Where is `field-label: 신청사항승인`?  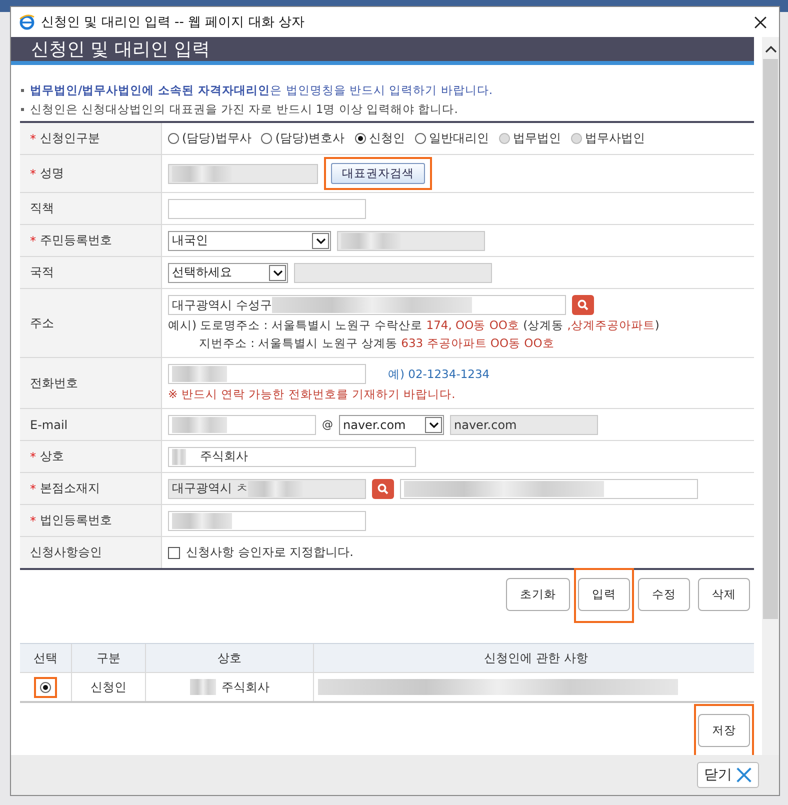
field-label: 신청사항승인 is located at coordinates (66, 552).